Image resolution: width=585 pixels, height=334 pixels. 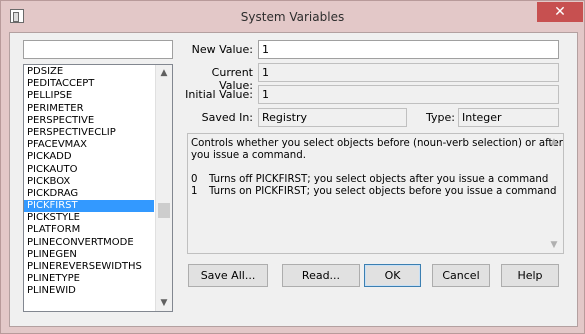 What do you see at coordinates (89, 206) in the screenshot?
I see `list-item: PICKFIRST` at bounding box center [89, 206].